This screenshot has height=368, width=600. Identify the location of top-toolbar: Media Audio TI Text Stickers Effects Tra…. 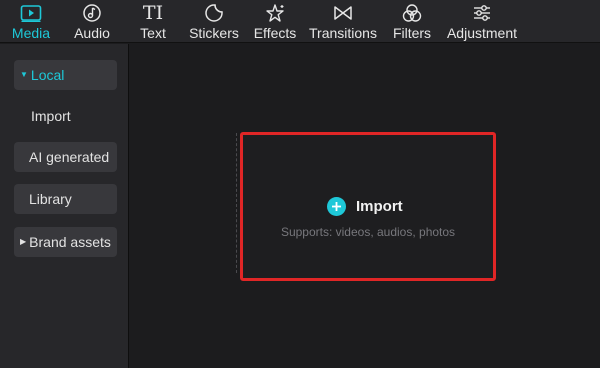
(300, 21).